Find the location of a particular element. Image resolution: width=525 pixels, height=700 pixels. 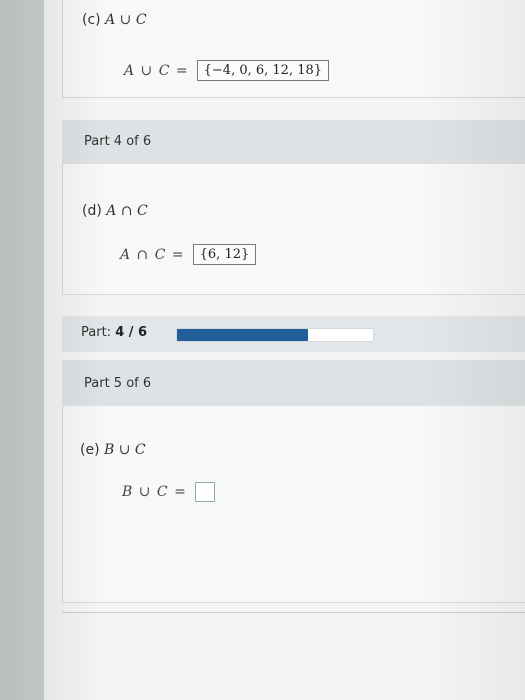

part-d-equation: A ∩ C = {6, 12} is located at coordinates (188, 254).